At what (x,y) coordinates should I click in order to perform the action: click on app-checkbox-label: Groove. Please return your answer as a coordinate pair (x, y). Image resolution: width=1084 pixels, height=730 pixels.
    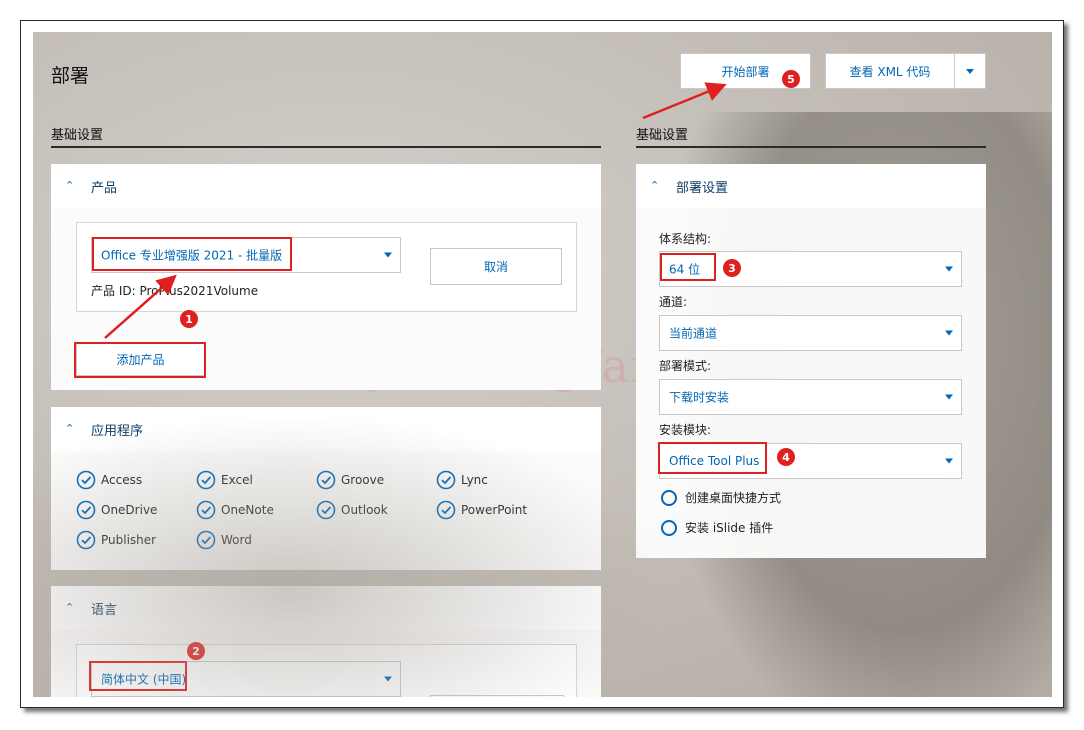
    Looking at the image, I should click on (363, 480).